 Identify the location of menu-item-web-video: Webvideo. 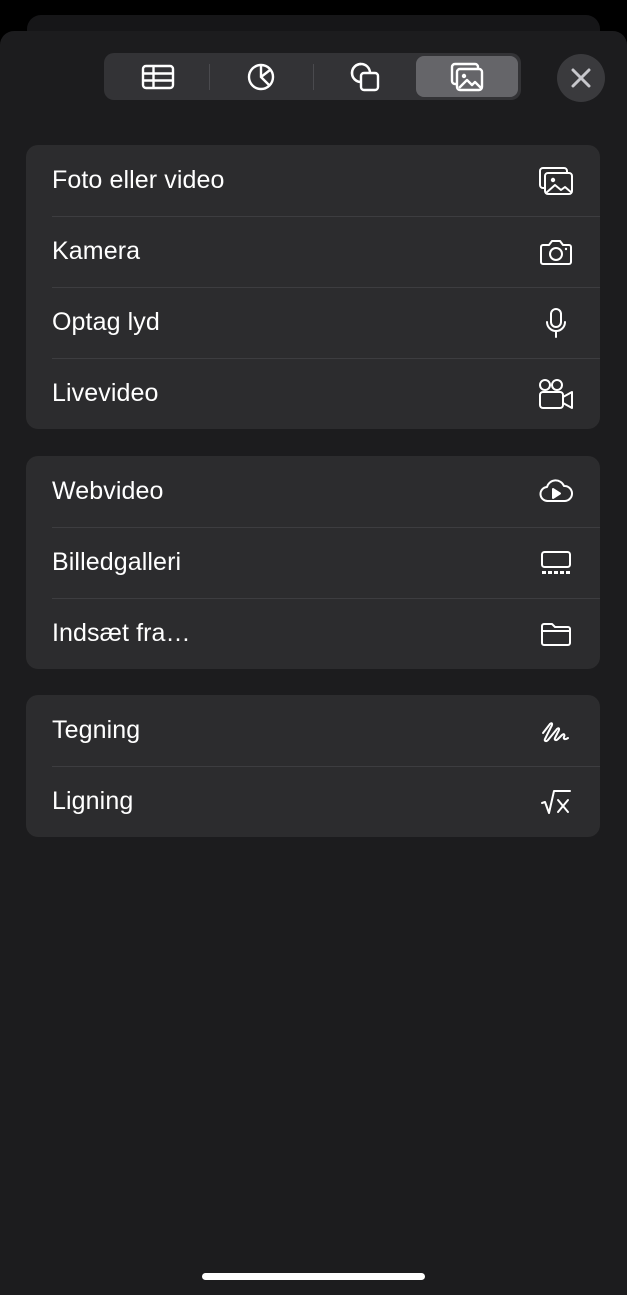
(313, 491).